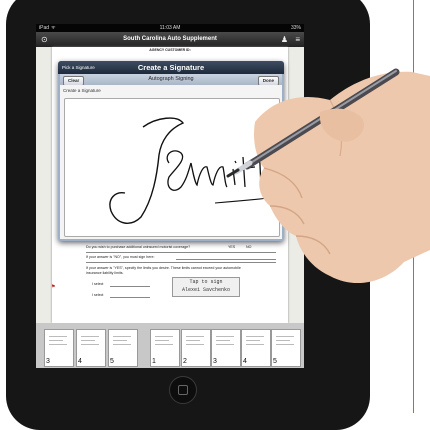  What do you see at coordinates (231, 247) in the screenshot?
I see `answer-yes-option: YES` at bounding box center [231, 247].